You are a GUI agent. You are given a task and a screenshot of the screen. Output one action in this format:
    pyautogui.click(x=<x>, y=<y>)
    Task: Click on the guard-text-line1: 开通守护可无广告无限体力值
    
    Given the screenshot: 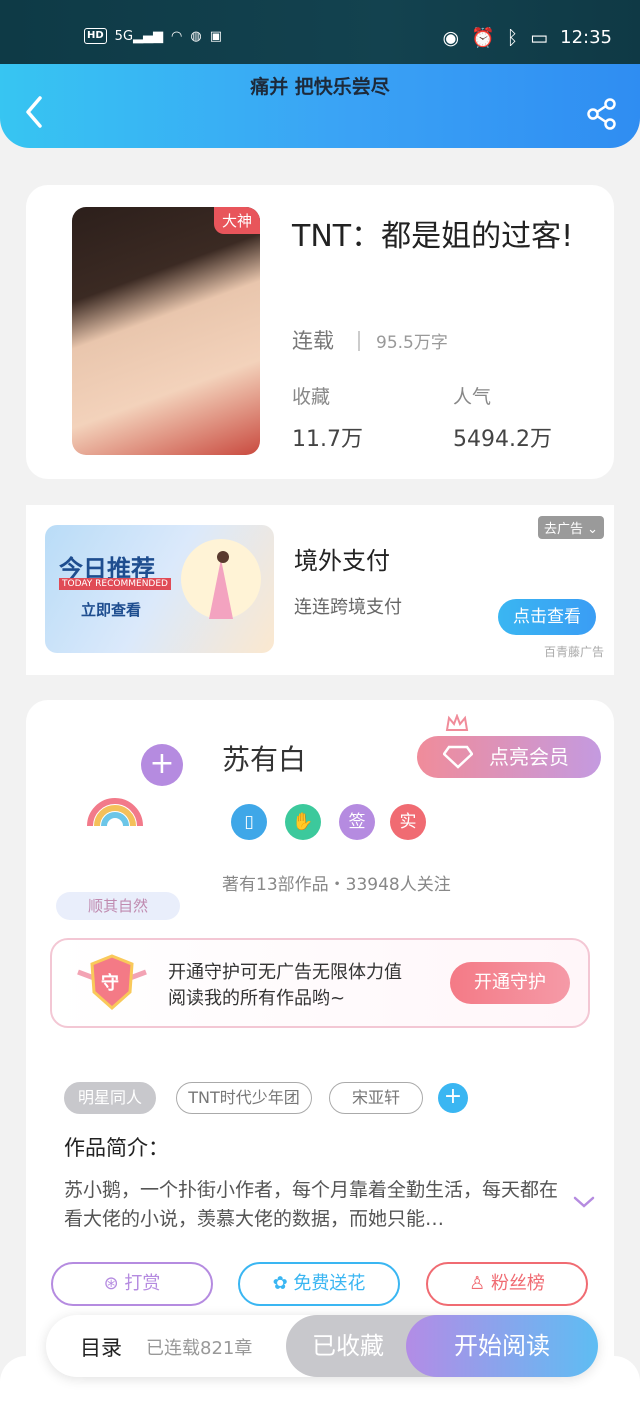 What is the action you would take?
    pyautogui.click(x=285, y=972)
    